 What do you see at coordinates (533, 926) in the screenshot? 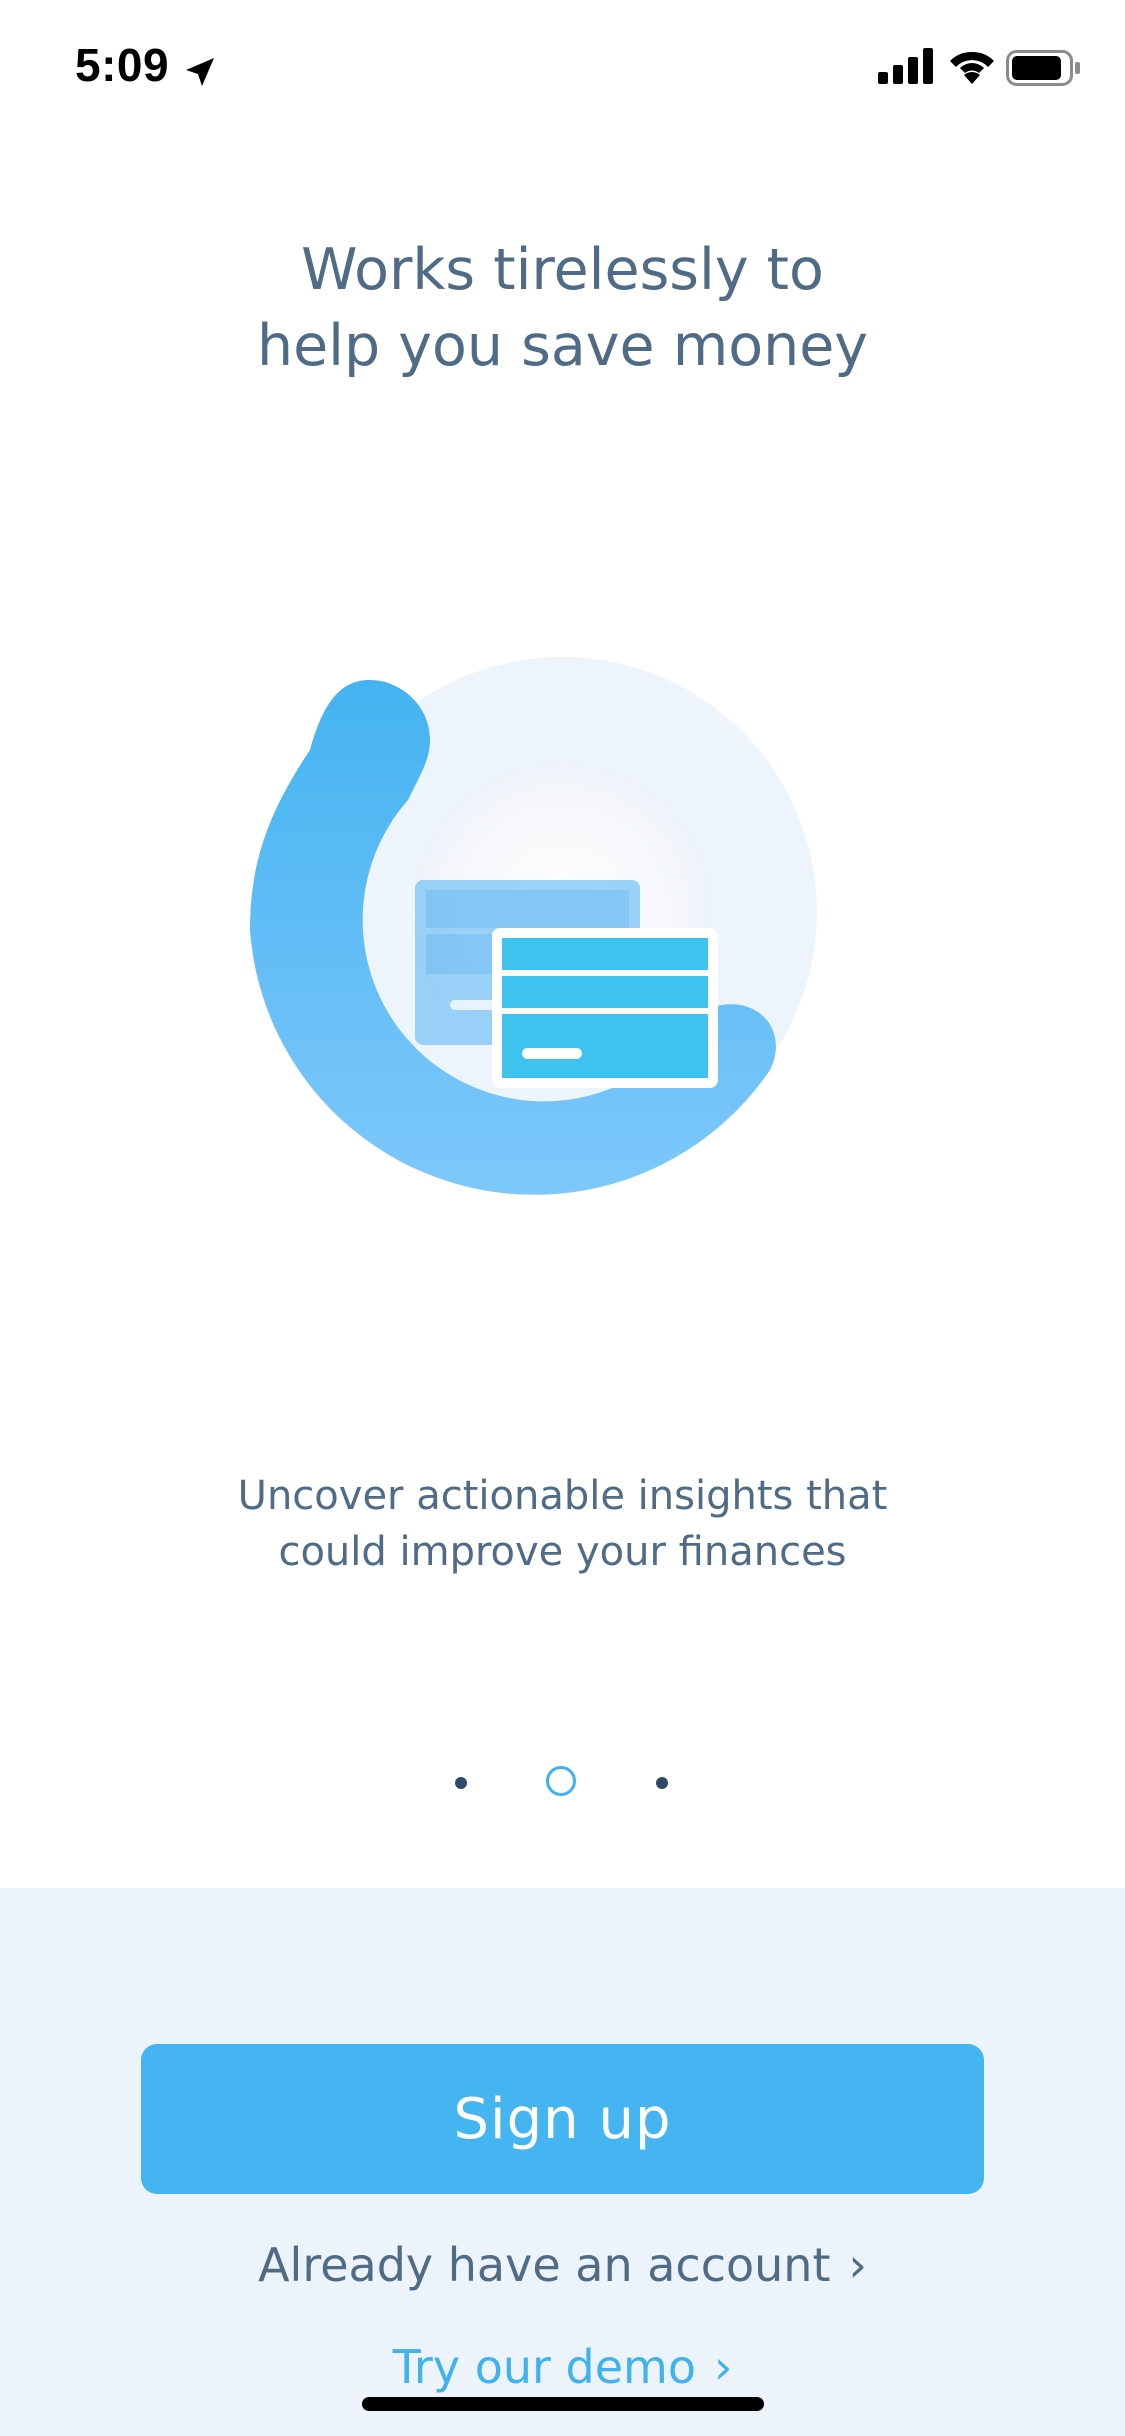
I see `savings-illustration` at bounding box center [533, 926].